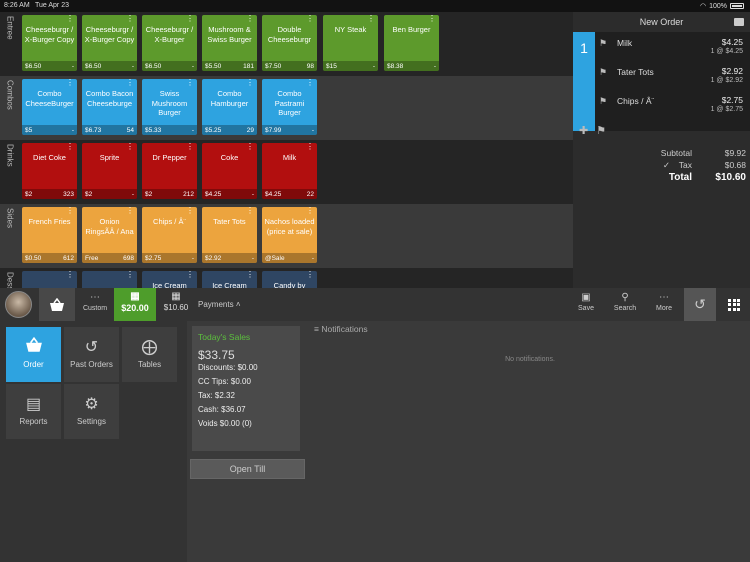 The width and height of the screenshot is (750, 562). I want to click on order-totals: Subtotal $9.92 ✓ Tax $0.68 Total $10.60, so click(661, 167).